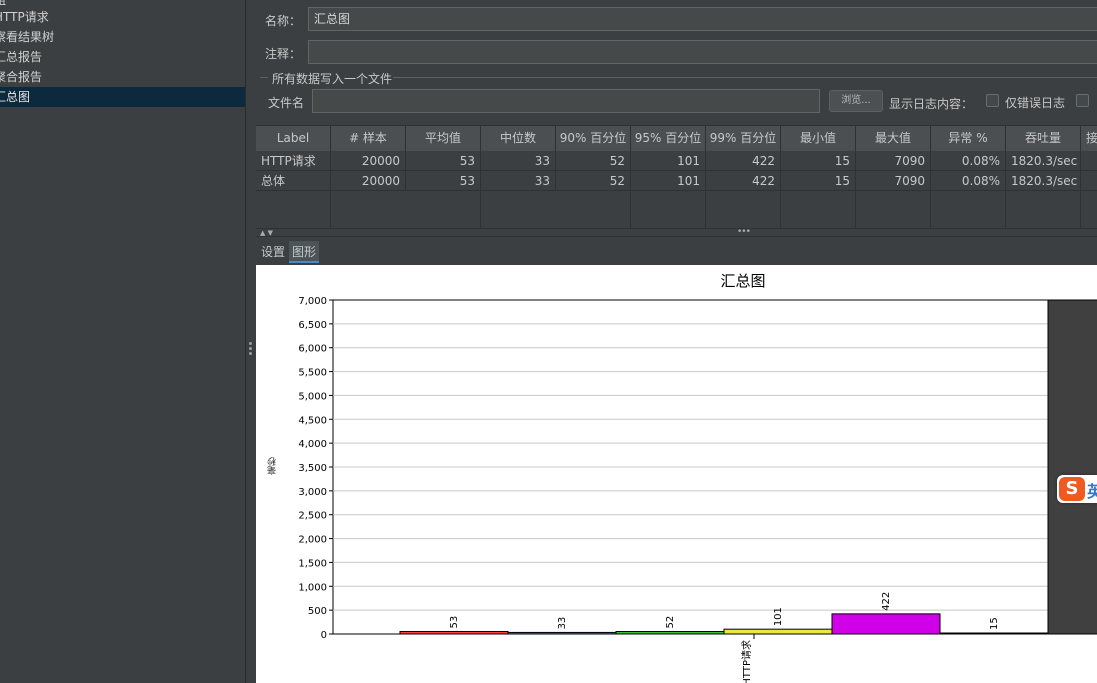 The width and height of the screenshot is (1097, 683). I want to click on errors-only-checkbox, so click(992, 100).